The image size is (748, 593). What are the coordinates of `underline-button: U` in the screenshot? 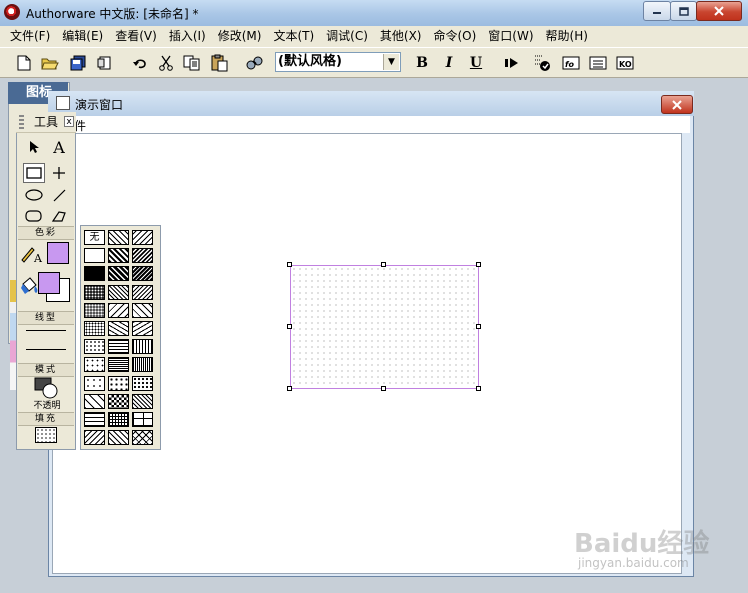 It's located at (476, 63).